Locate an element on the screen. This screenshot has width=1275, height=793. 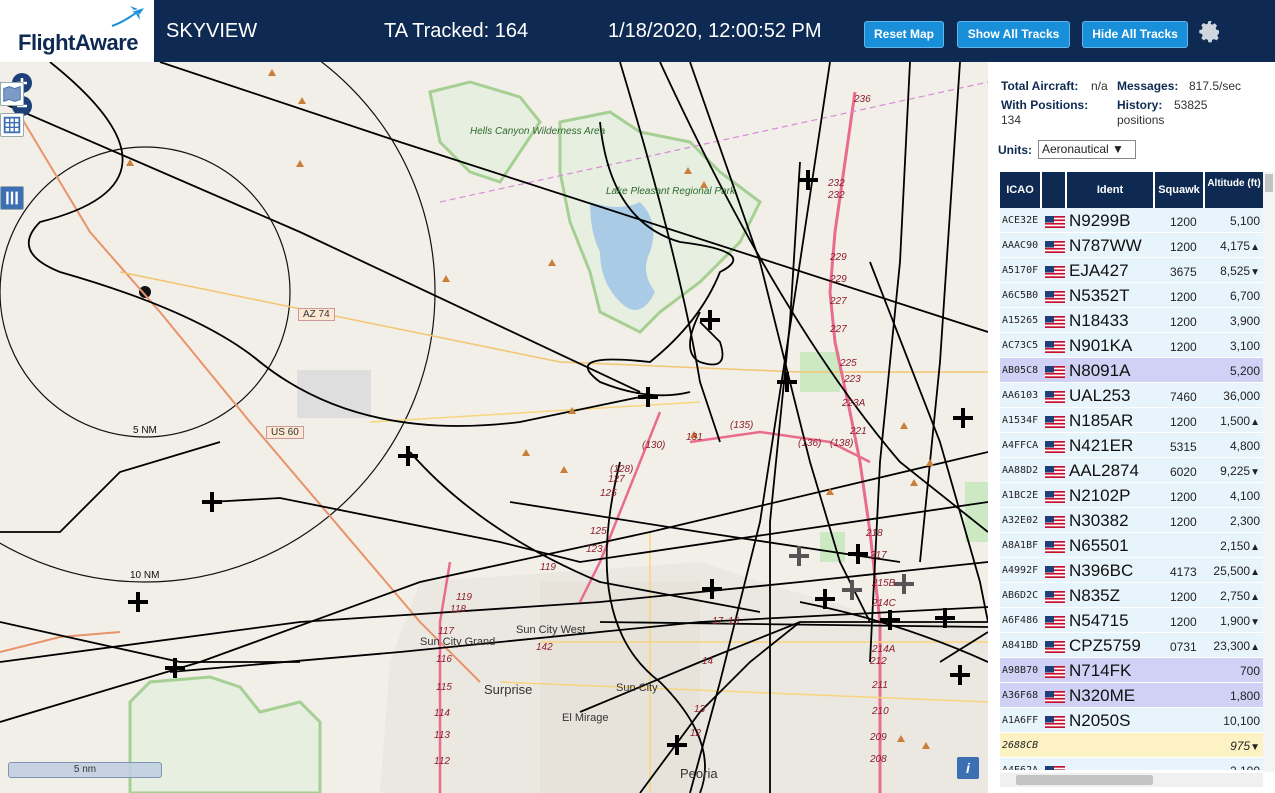
map-layers-icon is located at coordinates (12, 94).